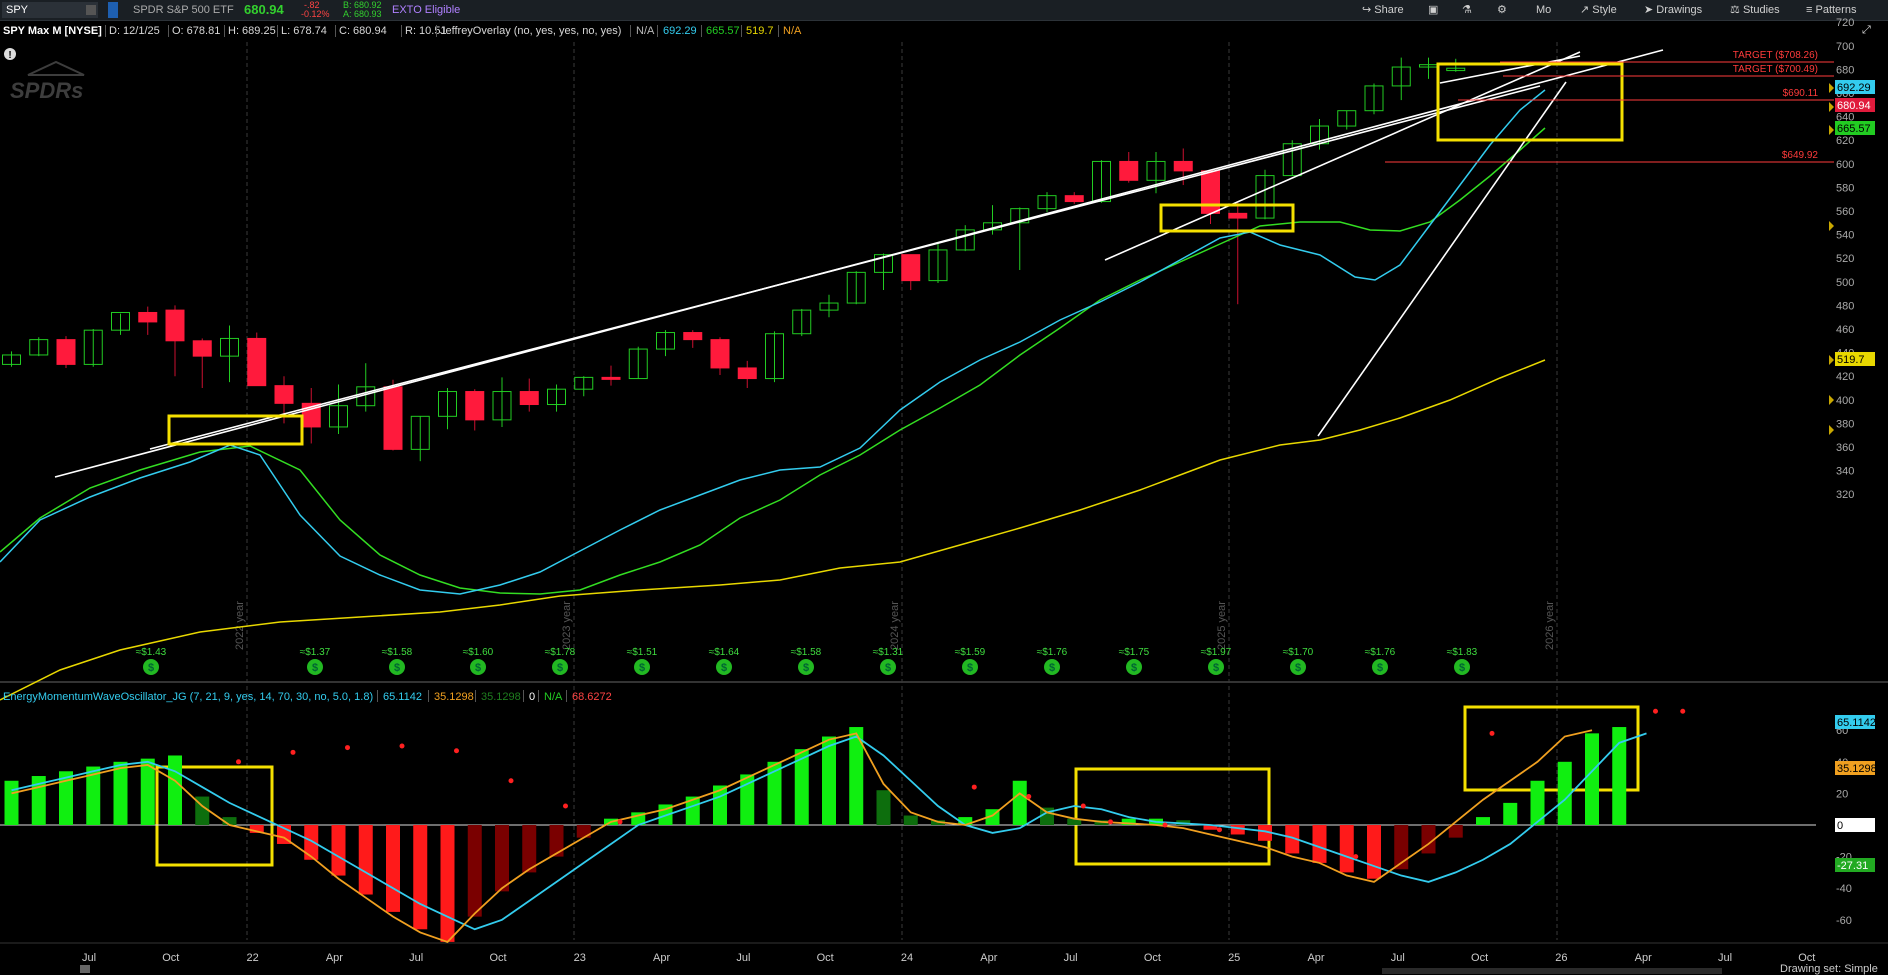 The width and height of the screenshot is (1888, 975). I want to click on price-tick-label: 360, so click(1845, 448).